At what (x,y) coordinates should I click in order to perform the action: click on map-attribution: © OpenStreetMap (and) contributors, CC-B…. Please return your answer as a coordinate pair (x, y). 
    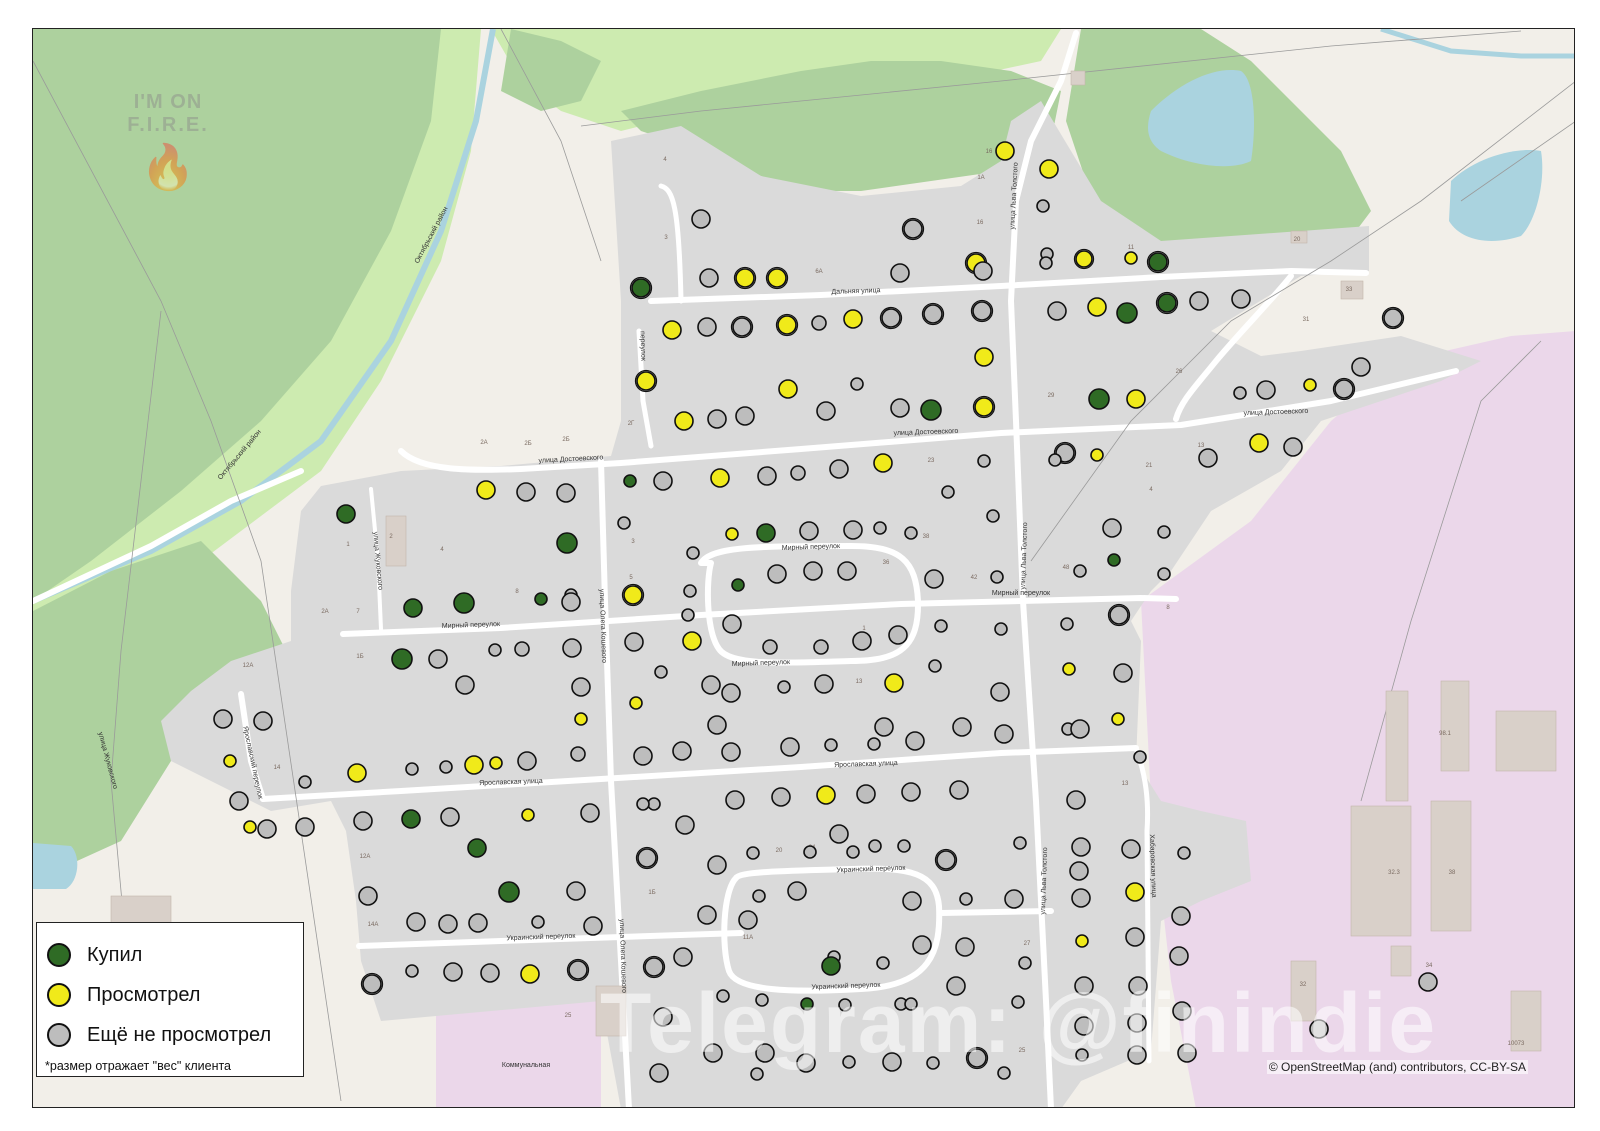
    Looking at the image, I should click on (1397, 1067).